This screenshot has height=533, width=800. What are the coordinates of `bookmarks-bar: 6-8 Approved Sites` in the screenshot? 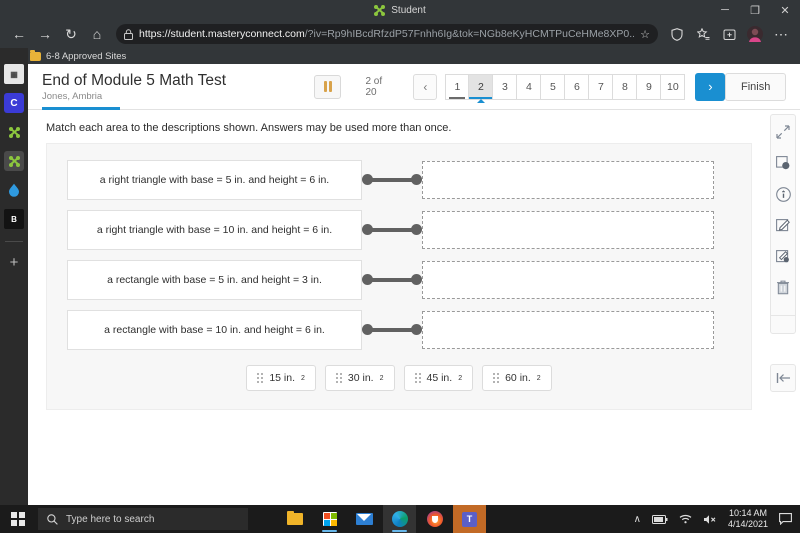 It's located at (400, 56).